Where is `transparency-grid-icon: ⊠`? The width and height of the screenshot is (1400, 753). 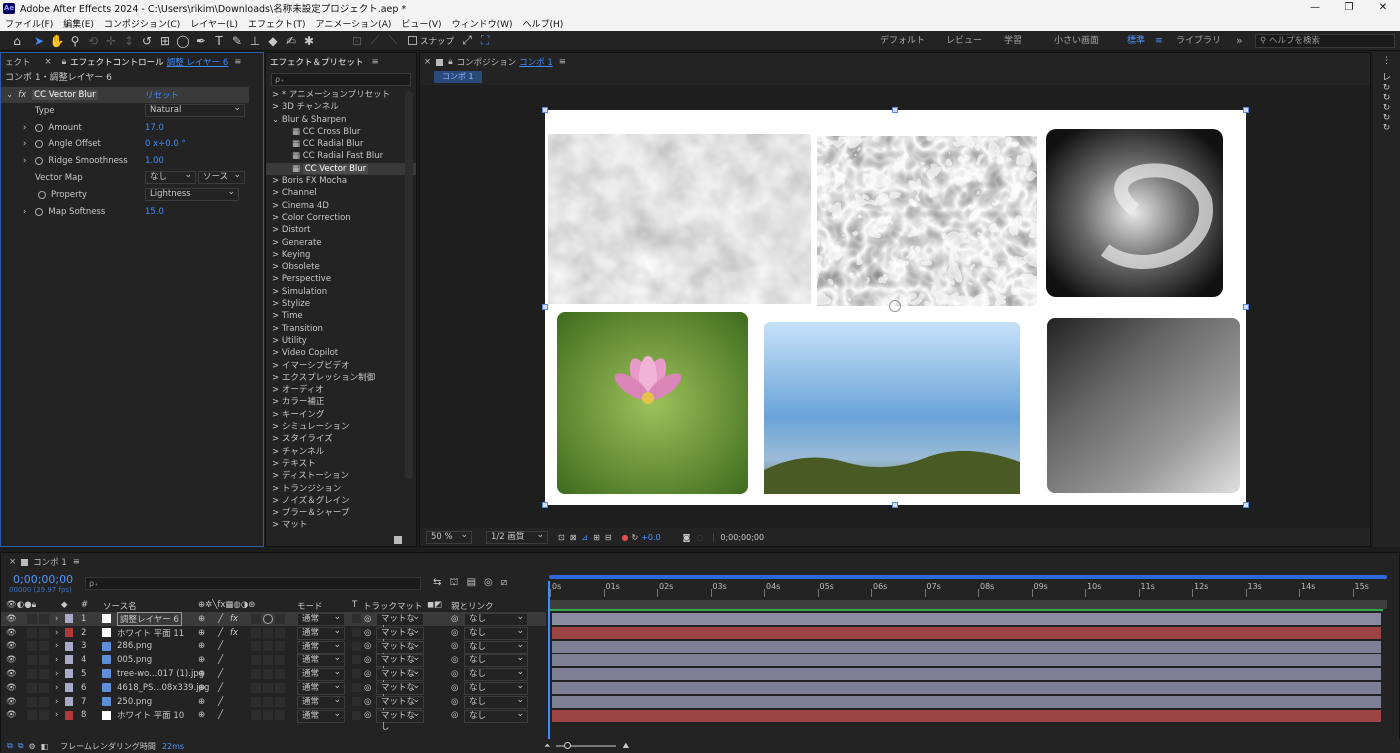 transparency-grid-icon: ⊠ is located at coordinates (573, 537).